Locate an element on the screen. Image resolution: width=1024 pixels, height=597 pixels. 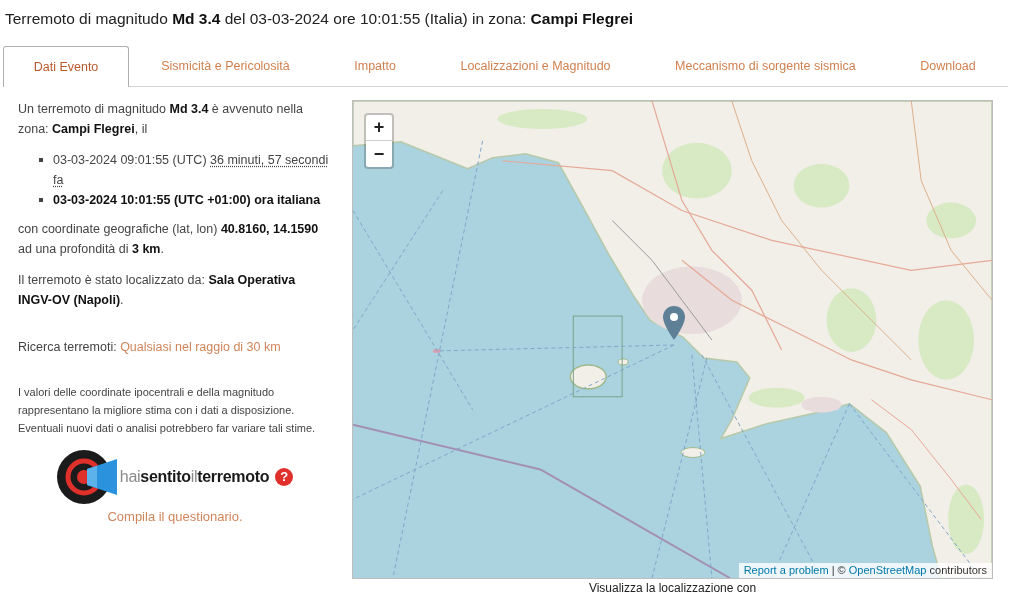
tab: Dati Evento is located at coordinates (66, 66).